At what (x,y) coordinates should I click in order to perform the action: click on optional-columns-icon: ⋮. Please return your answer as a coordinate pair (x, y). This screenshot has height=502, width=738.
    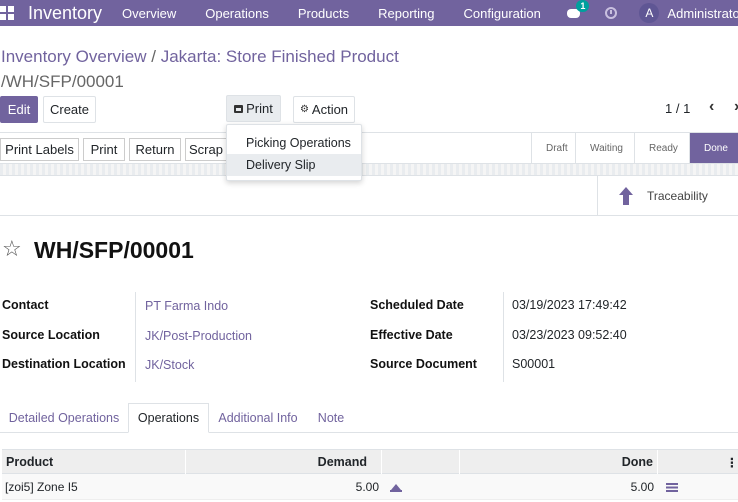
    Looking at the image, I should click on (732, 462).